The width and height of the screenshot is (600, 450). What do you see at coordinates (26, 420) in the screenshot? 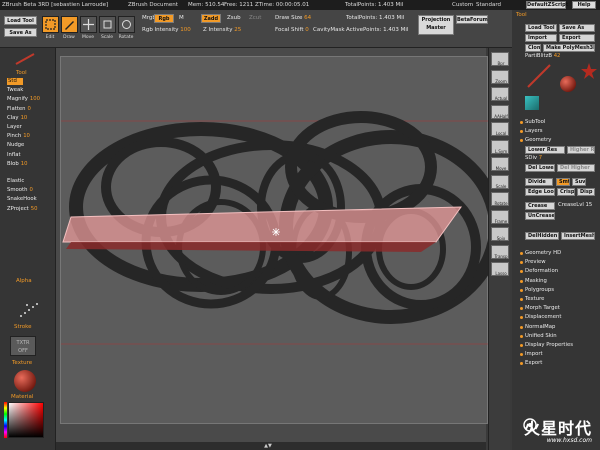
I see `color-picker` at bounding box center [26, 420].